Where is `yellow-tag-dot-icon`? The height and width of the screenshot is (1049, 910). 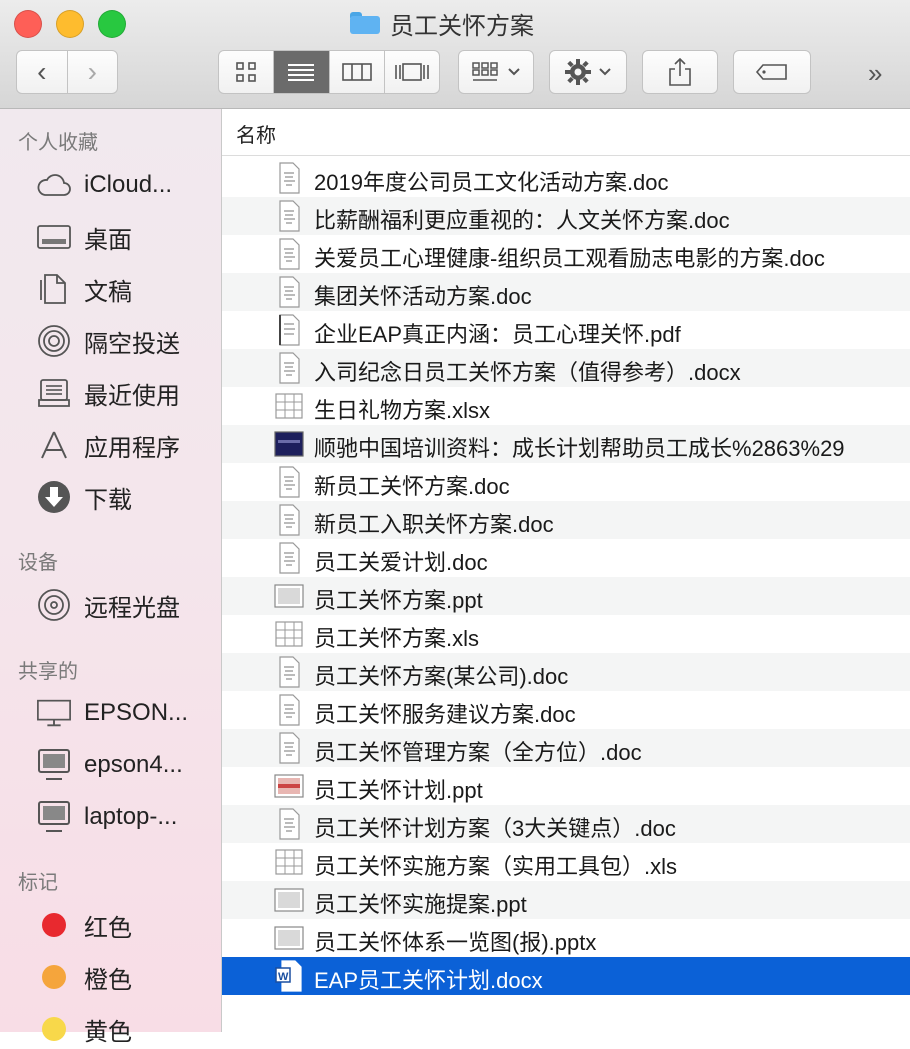
yellow-tag-dot-icon is located at coordinates (54, 1029).